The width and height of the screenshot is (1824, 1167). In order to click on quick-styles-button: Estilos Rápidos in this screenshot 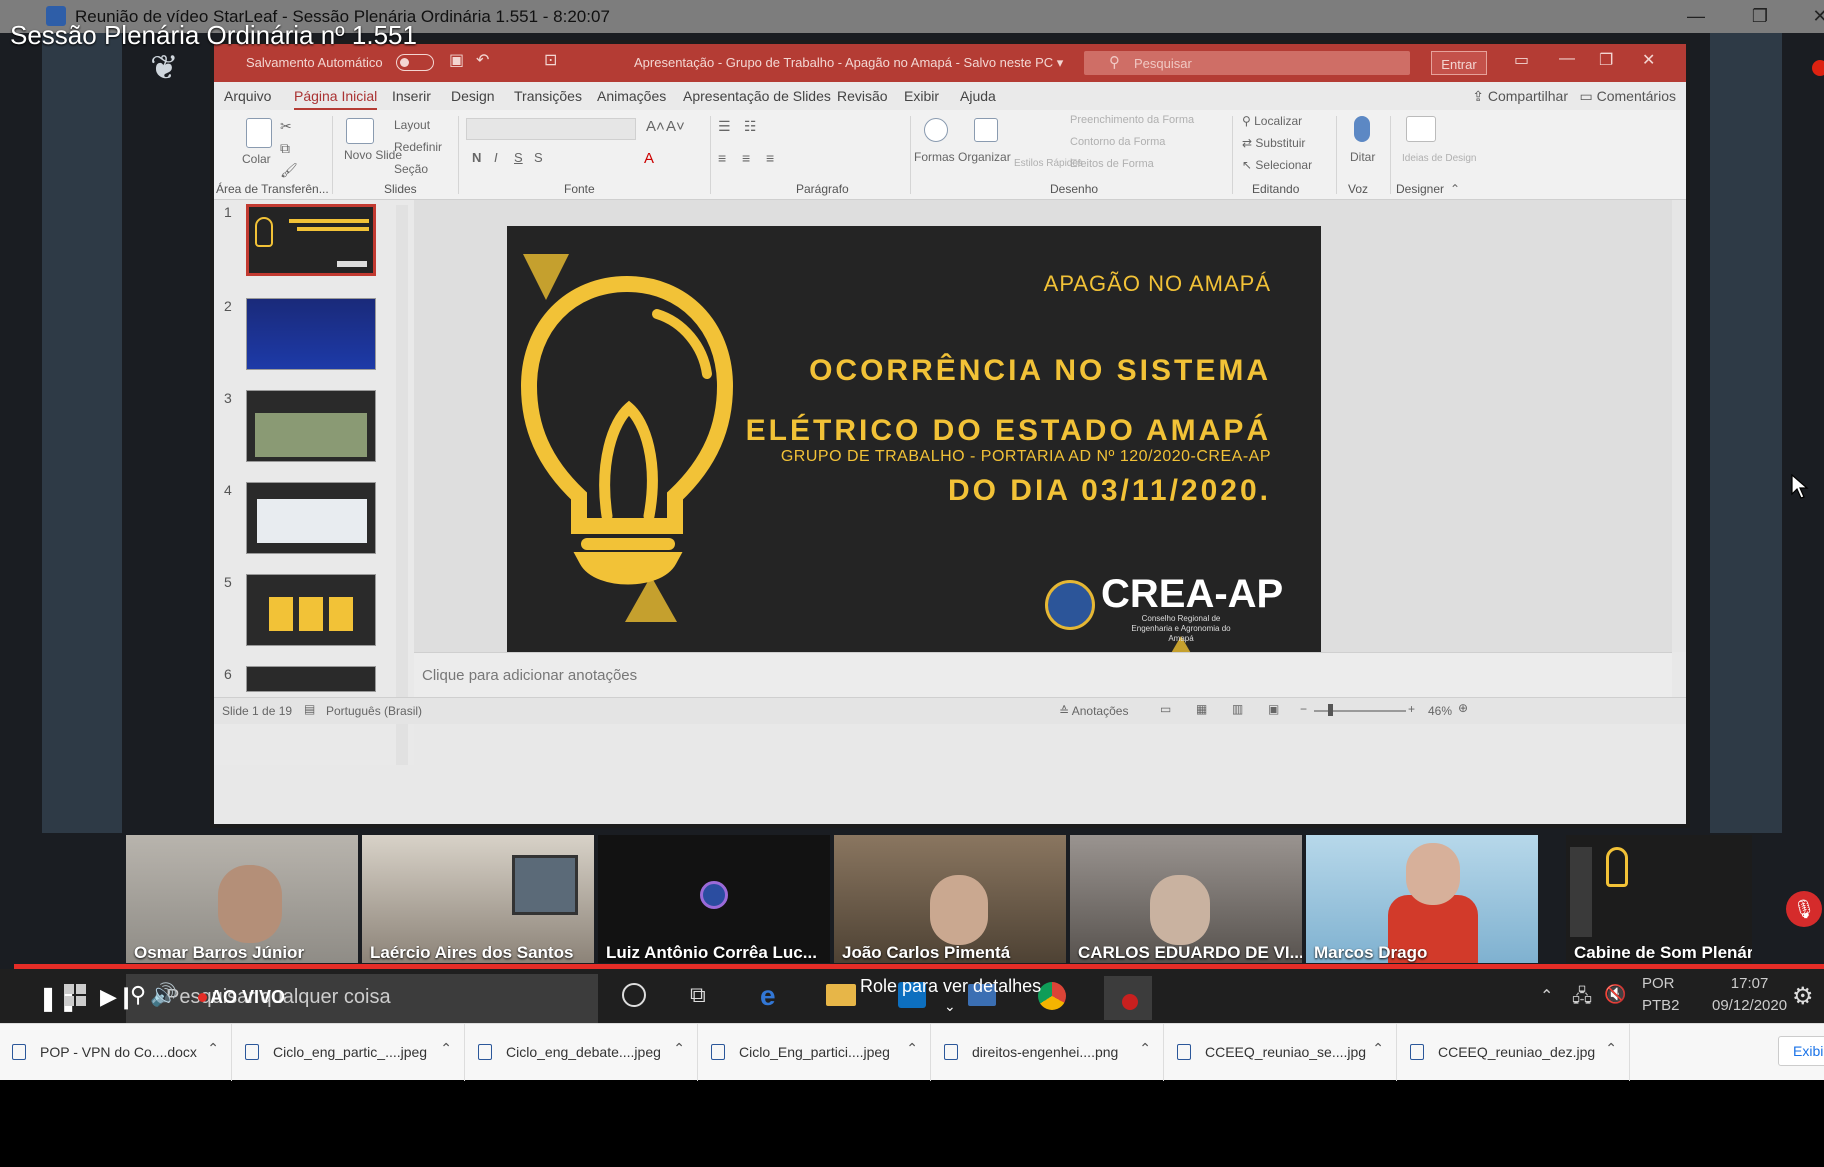, I will do `click(1048, 164)`.